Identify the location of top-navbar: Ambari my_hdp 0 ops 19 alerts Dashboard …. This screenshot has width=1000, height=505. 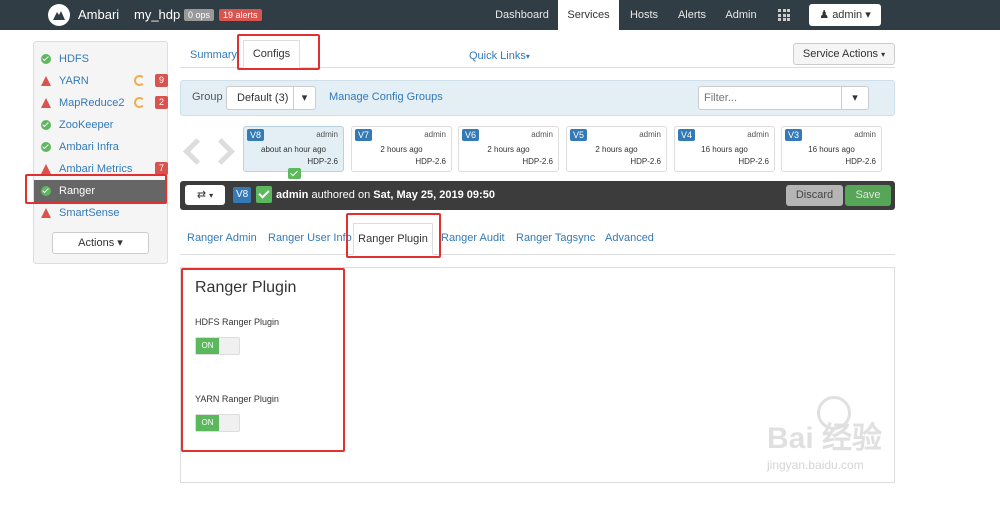
(500, 15).